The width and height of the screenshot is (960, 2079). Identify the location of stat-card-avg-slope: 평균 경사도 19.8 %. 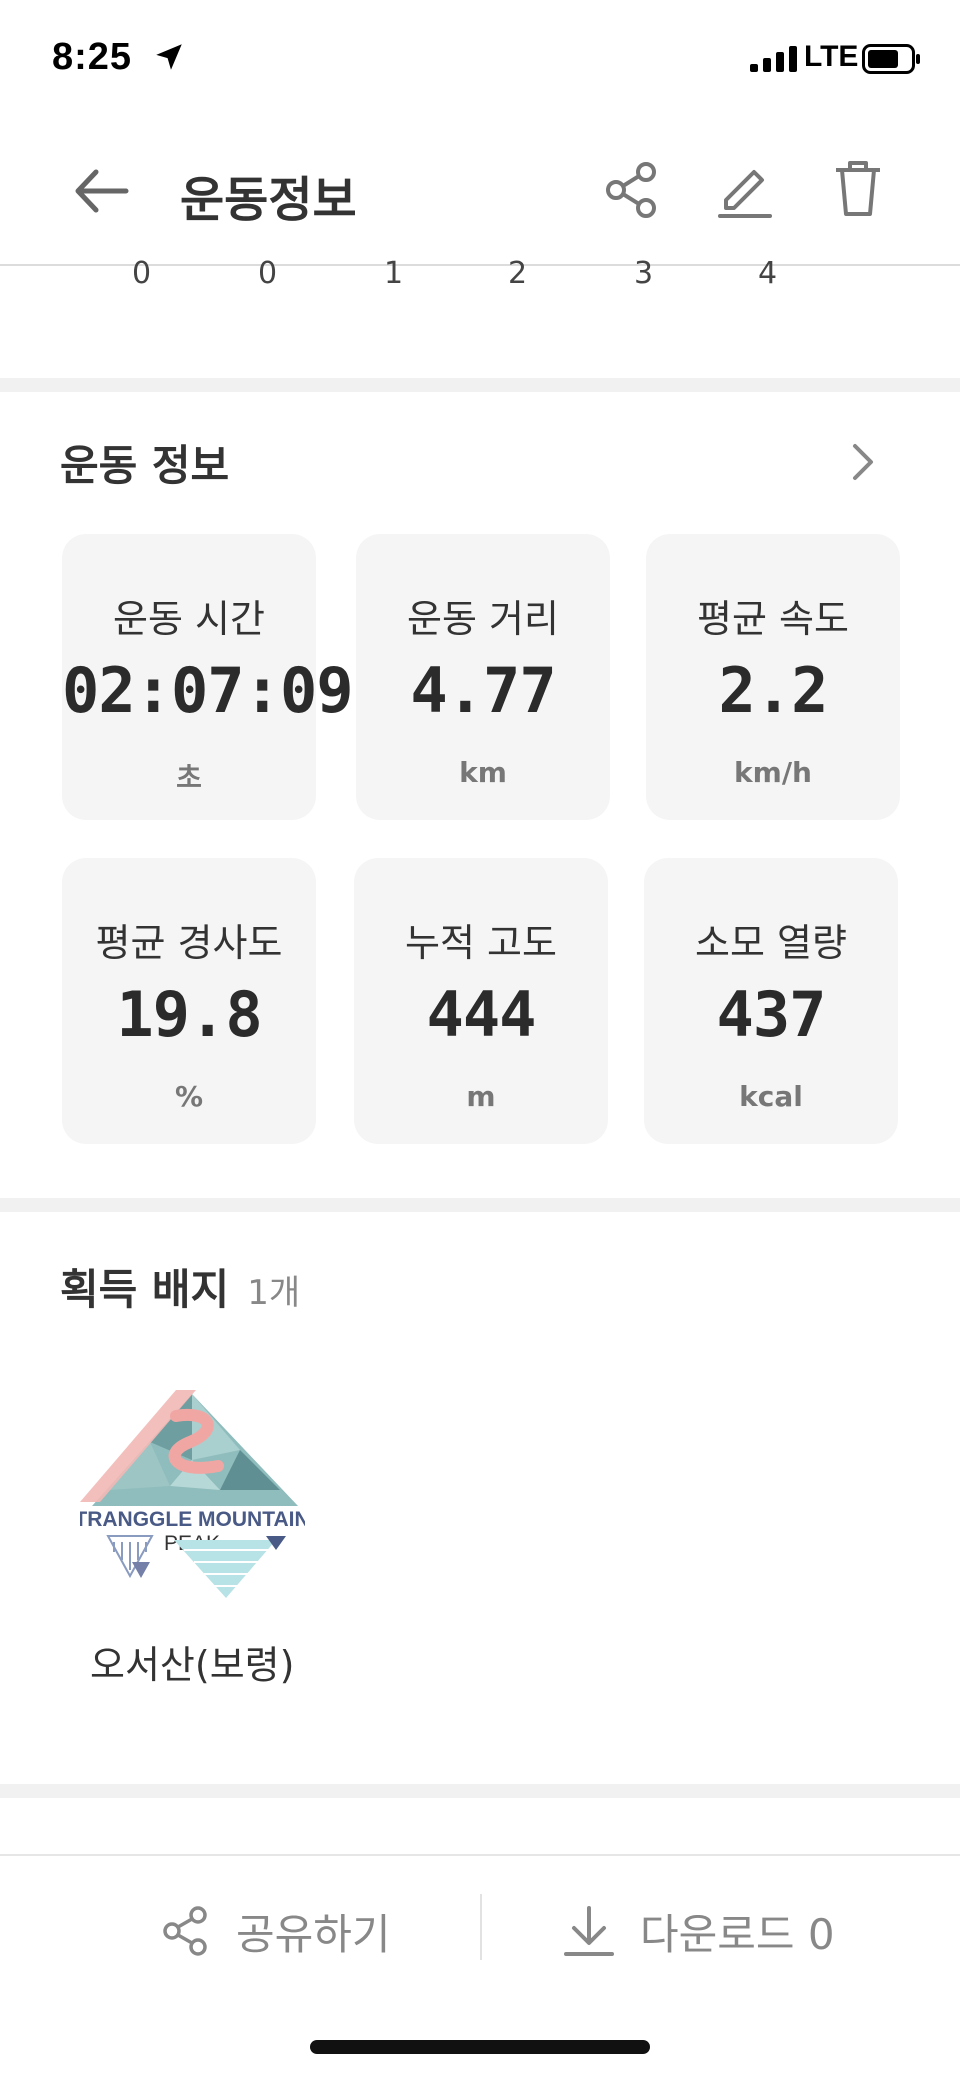
(189, 1001).